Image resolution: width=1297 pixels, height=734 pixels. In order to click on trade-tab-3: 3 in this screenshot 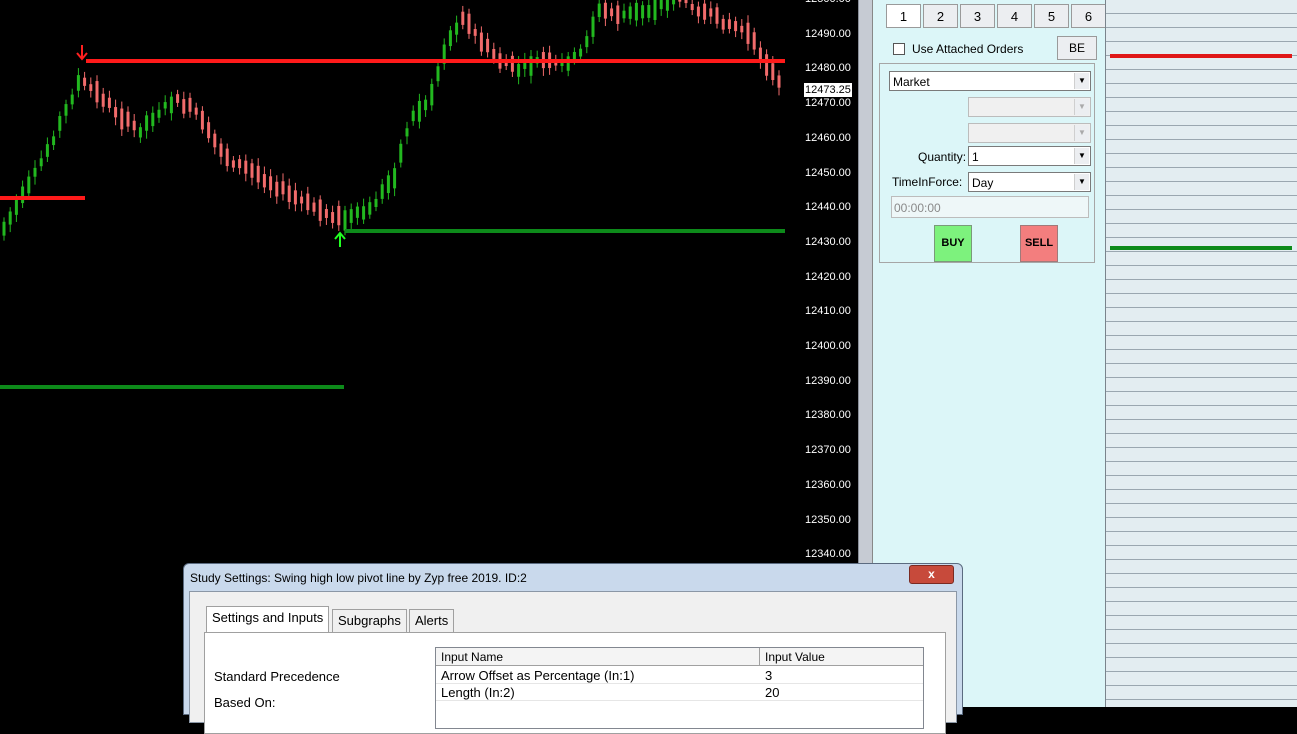, I will do `click(977, 16)`.